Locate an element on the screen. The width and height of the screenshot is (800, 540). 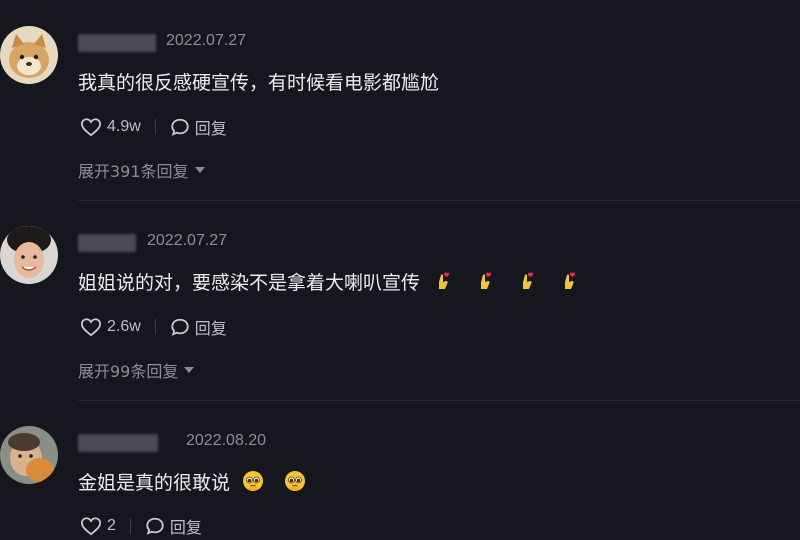
like-button: 2.6w is located at coordinates (110, 327).